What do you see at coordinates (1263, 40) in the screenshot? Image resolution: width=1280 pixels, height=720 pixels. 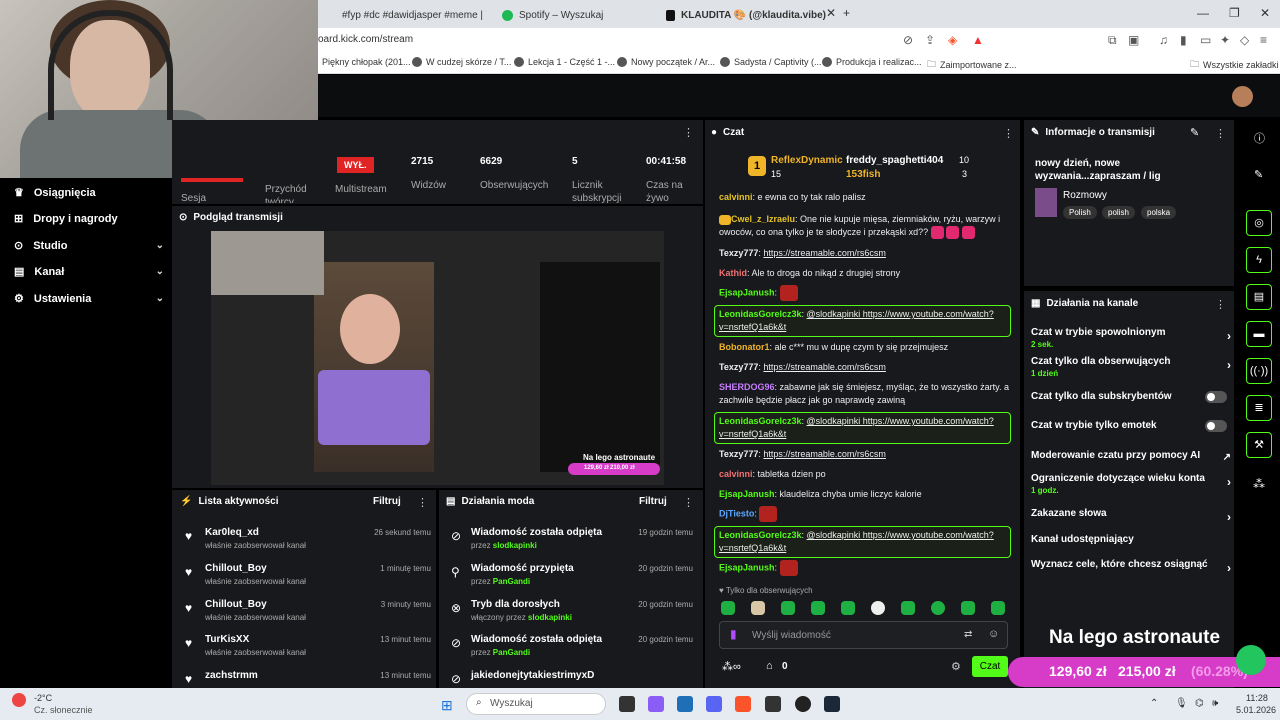 I see `menu-icon: ≡` at bounding box center [1263, 40].